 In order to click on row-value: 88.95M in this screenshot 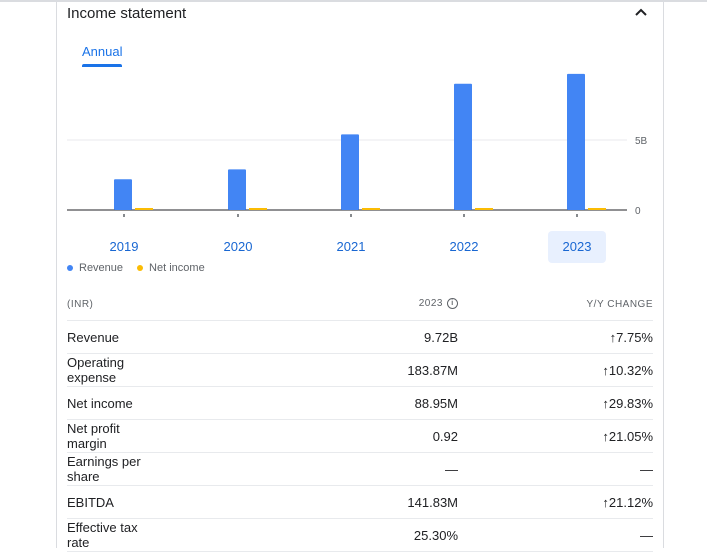, I will do `click(308, 403)`.